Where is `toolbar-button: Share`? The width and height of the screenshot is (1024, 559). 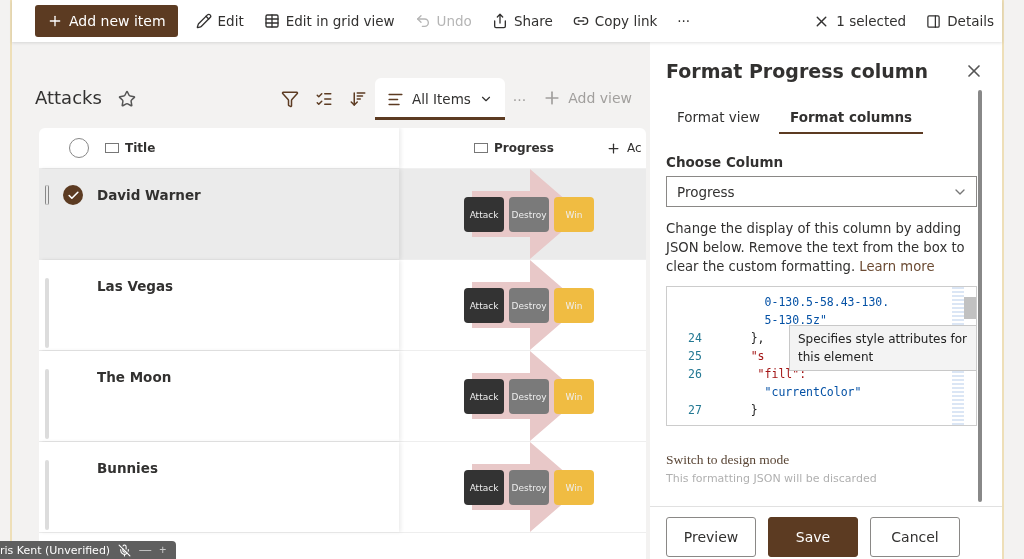
toolbar-button: Share is located at coordinates (522, 21).